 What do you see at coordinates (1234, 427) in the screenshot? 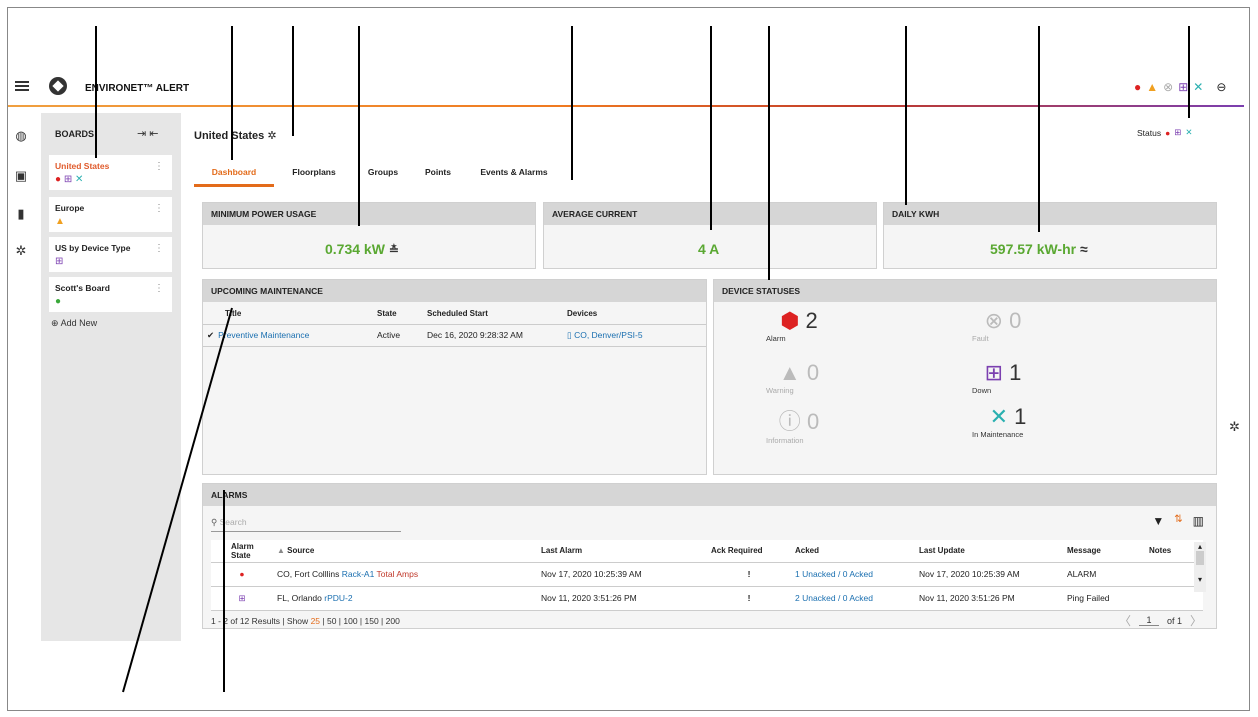
I see `side-settings-gear-icon: ✲` at bounding box center [1234, 427].